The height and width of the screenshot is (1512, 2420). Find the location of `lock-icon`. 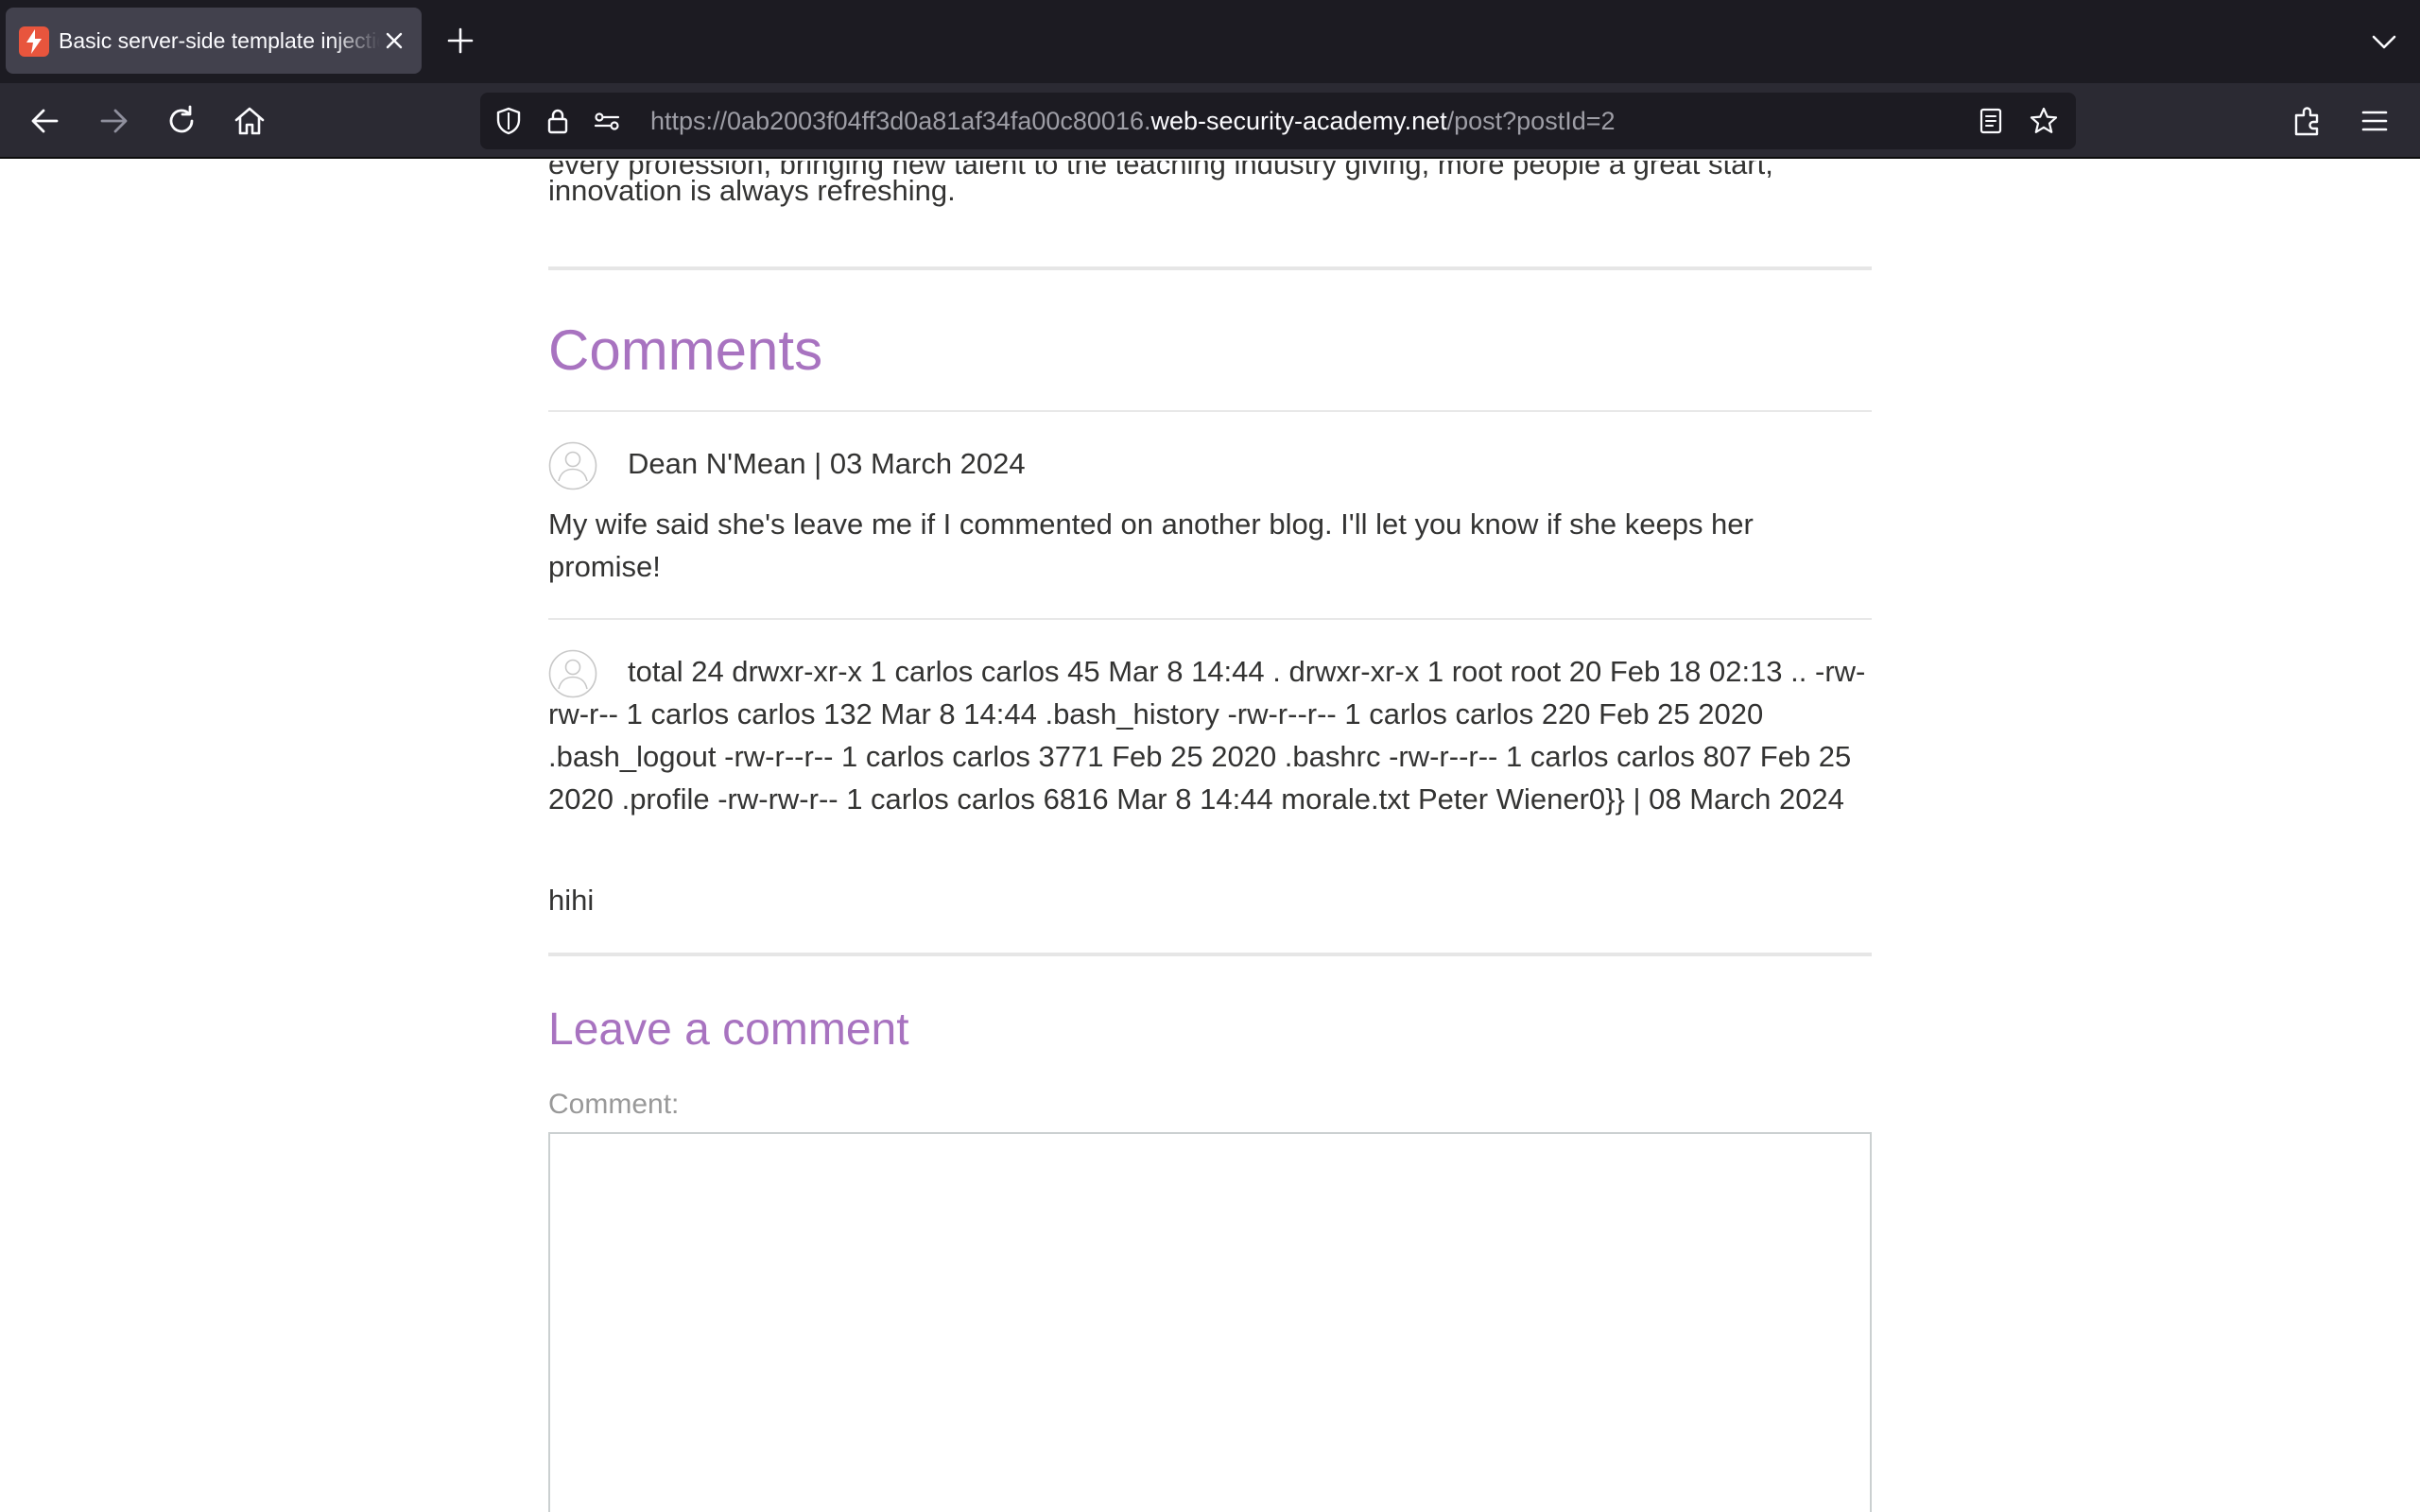

lock-icon is located at coordinates (558, 121).